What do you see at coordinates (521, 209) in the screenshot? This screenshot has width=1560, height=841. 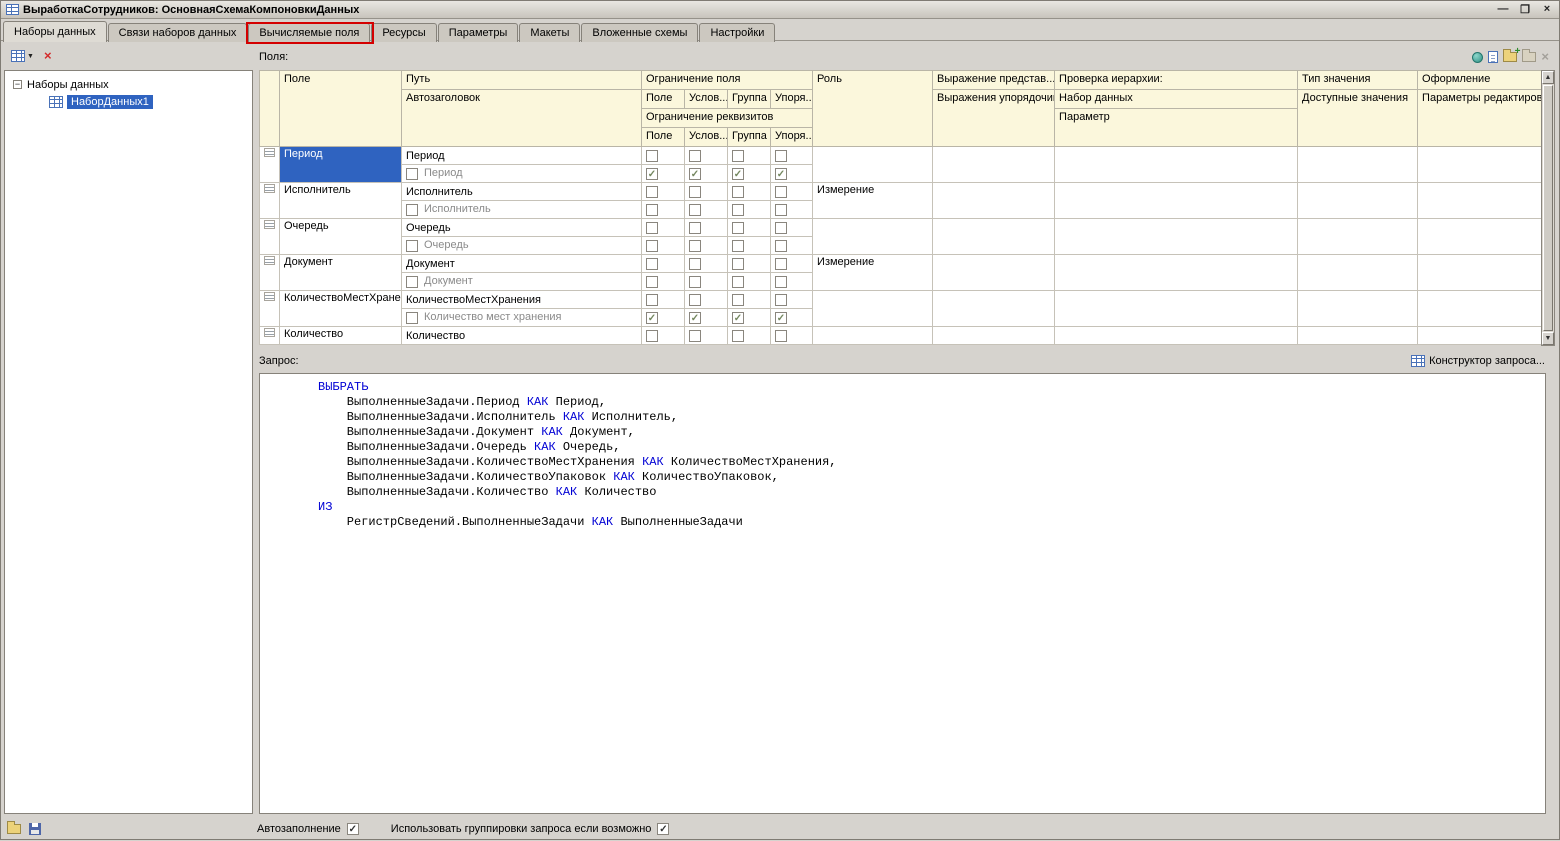 I see `autotitle-cell: Исполнитель` at bounding box center [521, 209].